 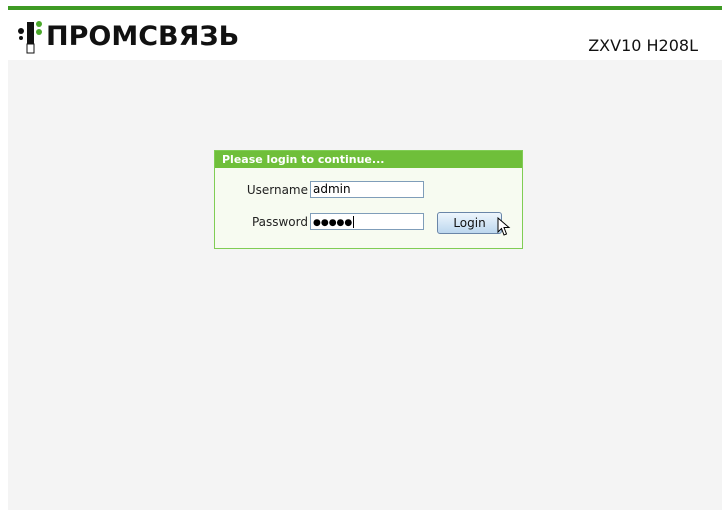 I want to click on username-label: Username, so click(x=277, y=190).